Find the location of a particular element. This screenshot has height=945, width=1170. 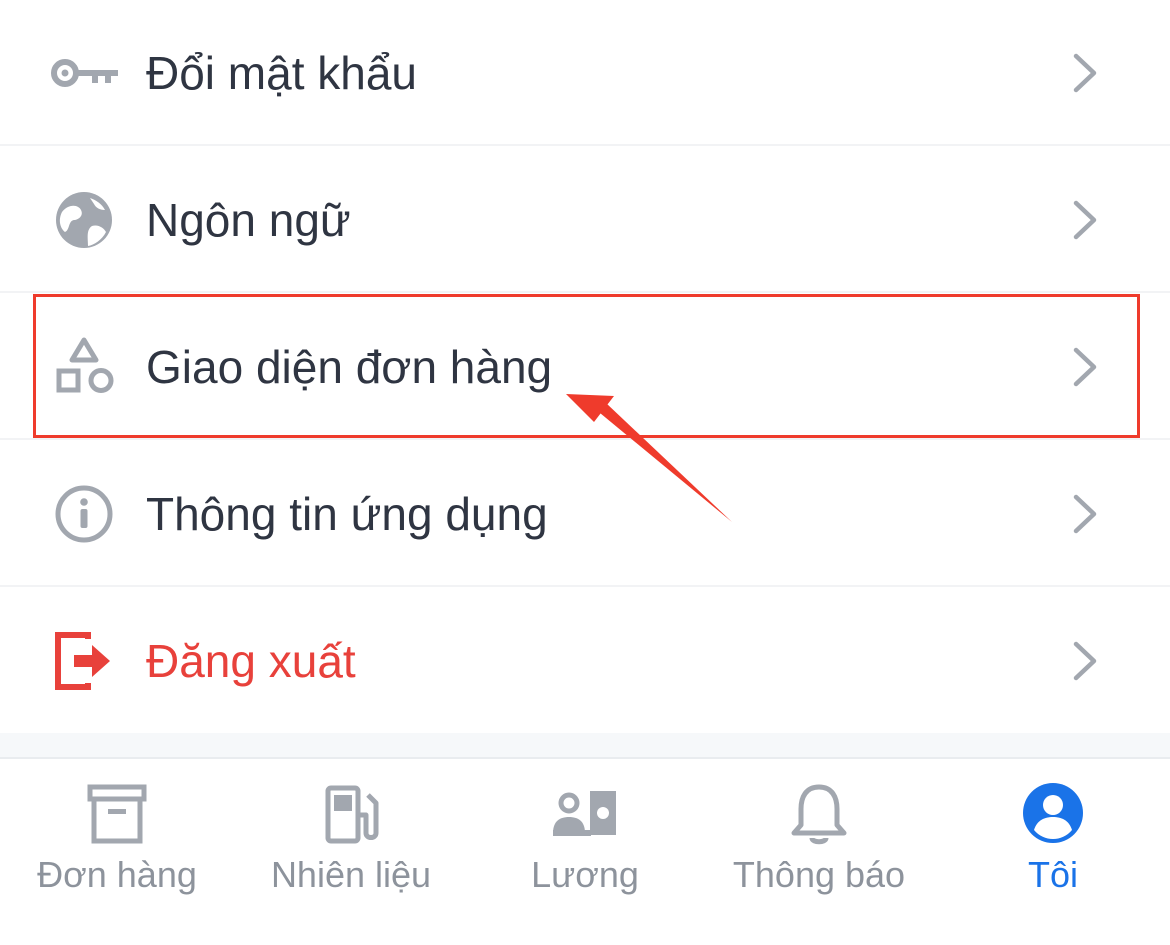

menu-item-label: Đăng xuất is located at coordinates (251, 661).